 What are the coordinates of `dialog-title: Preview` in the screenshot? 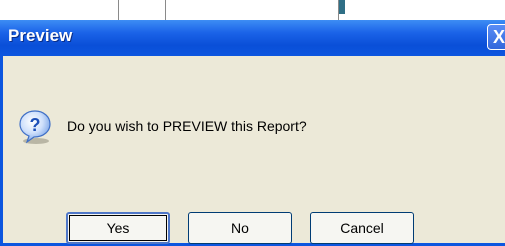 It's located at (40, 35).